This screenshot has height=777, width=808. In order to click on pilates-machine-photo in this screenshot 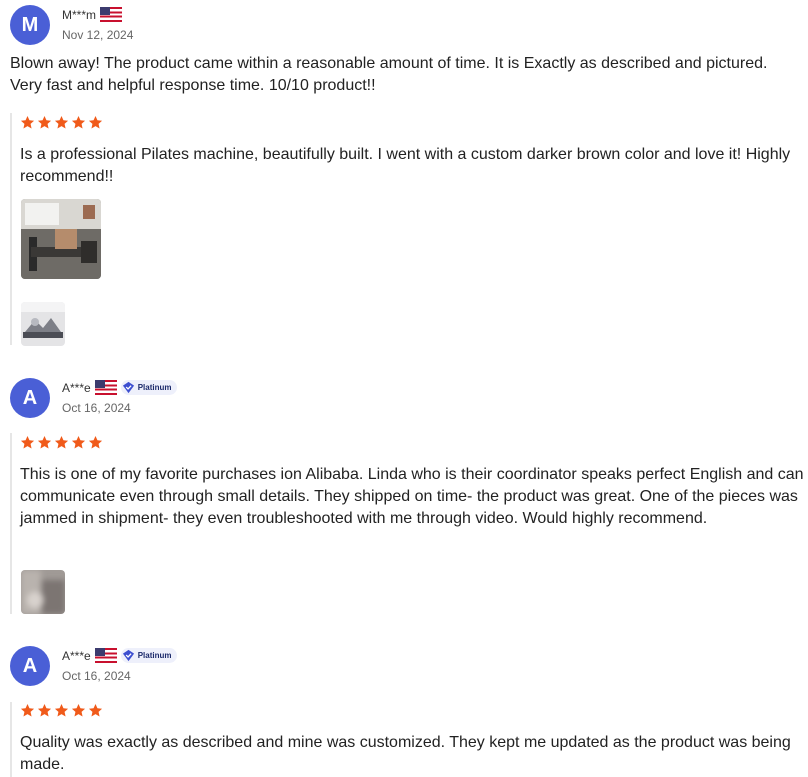, I will do `click(61, 239)`.